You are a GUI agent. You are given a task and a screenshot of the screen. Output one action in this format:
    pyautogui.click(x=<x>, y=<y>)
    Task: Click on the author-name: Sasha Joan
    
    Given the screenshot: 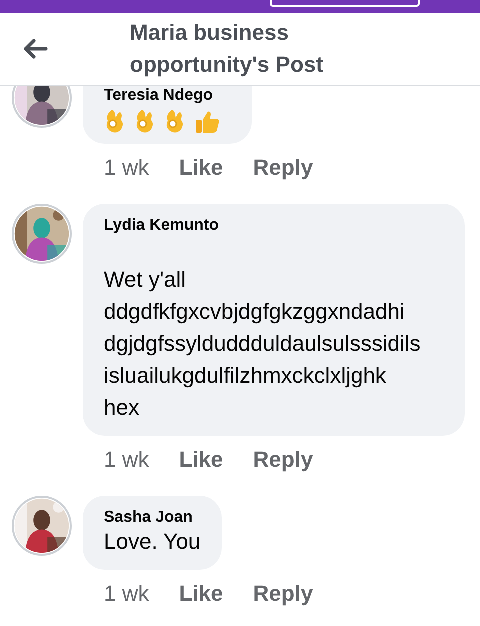 What is the action you would take?
    pyautogui.click(x=152, y=518)
    